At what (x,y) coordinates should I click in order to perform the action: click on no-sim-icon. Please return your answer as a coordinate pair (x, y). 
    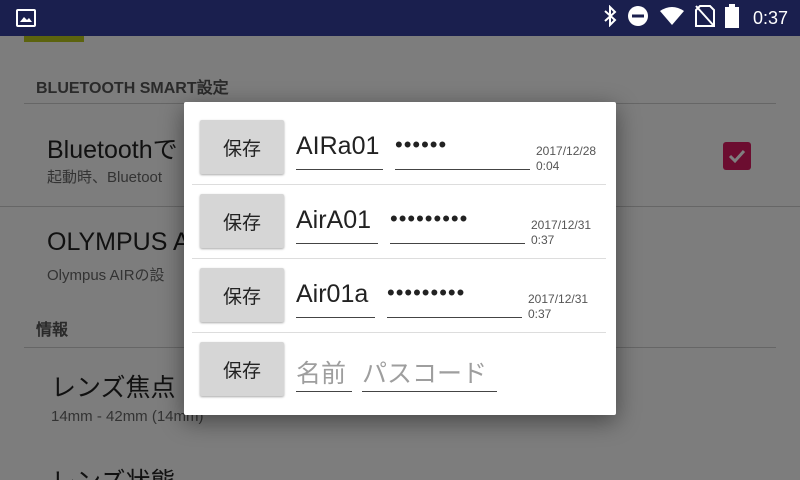
    Looking at the image, I should click on (704, 18).